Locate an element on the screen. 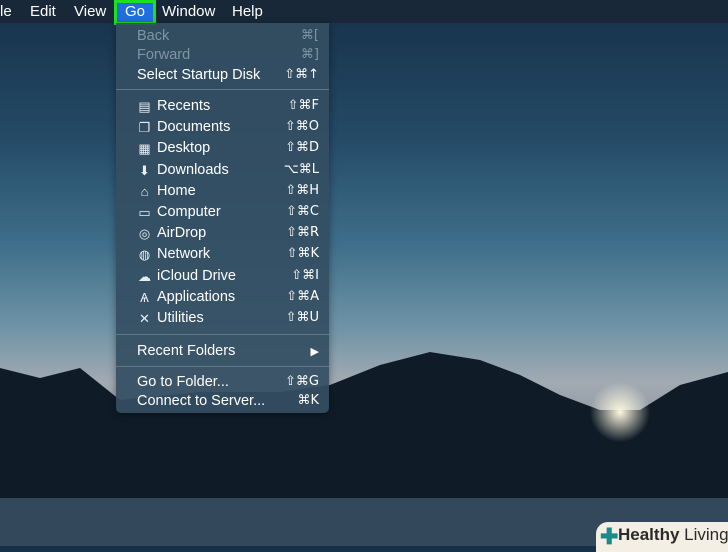 The height and width of the screenshot is (552, 728). watermark-rest: Living is located at coordinates (703, 534).